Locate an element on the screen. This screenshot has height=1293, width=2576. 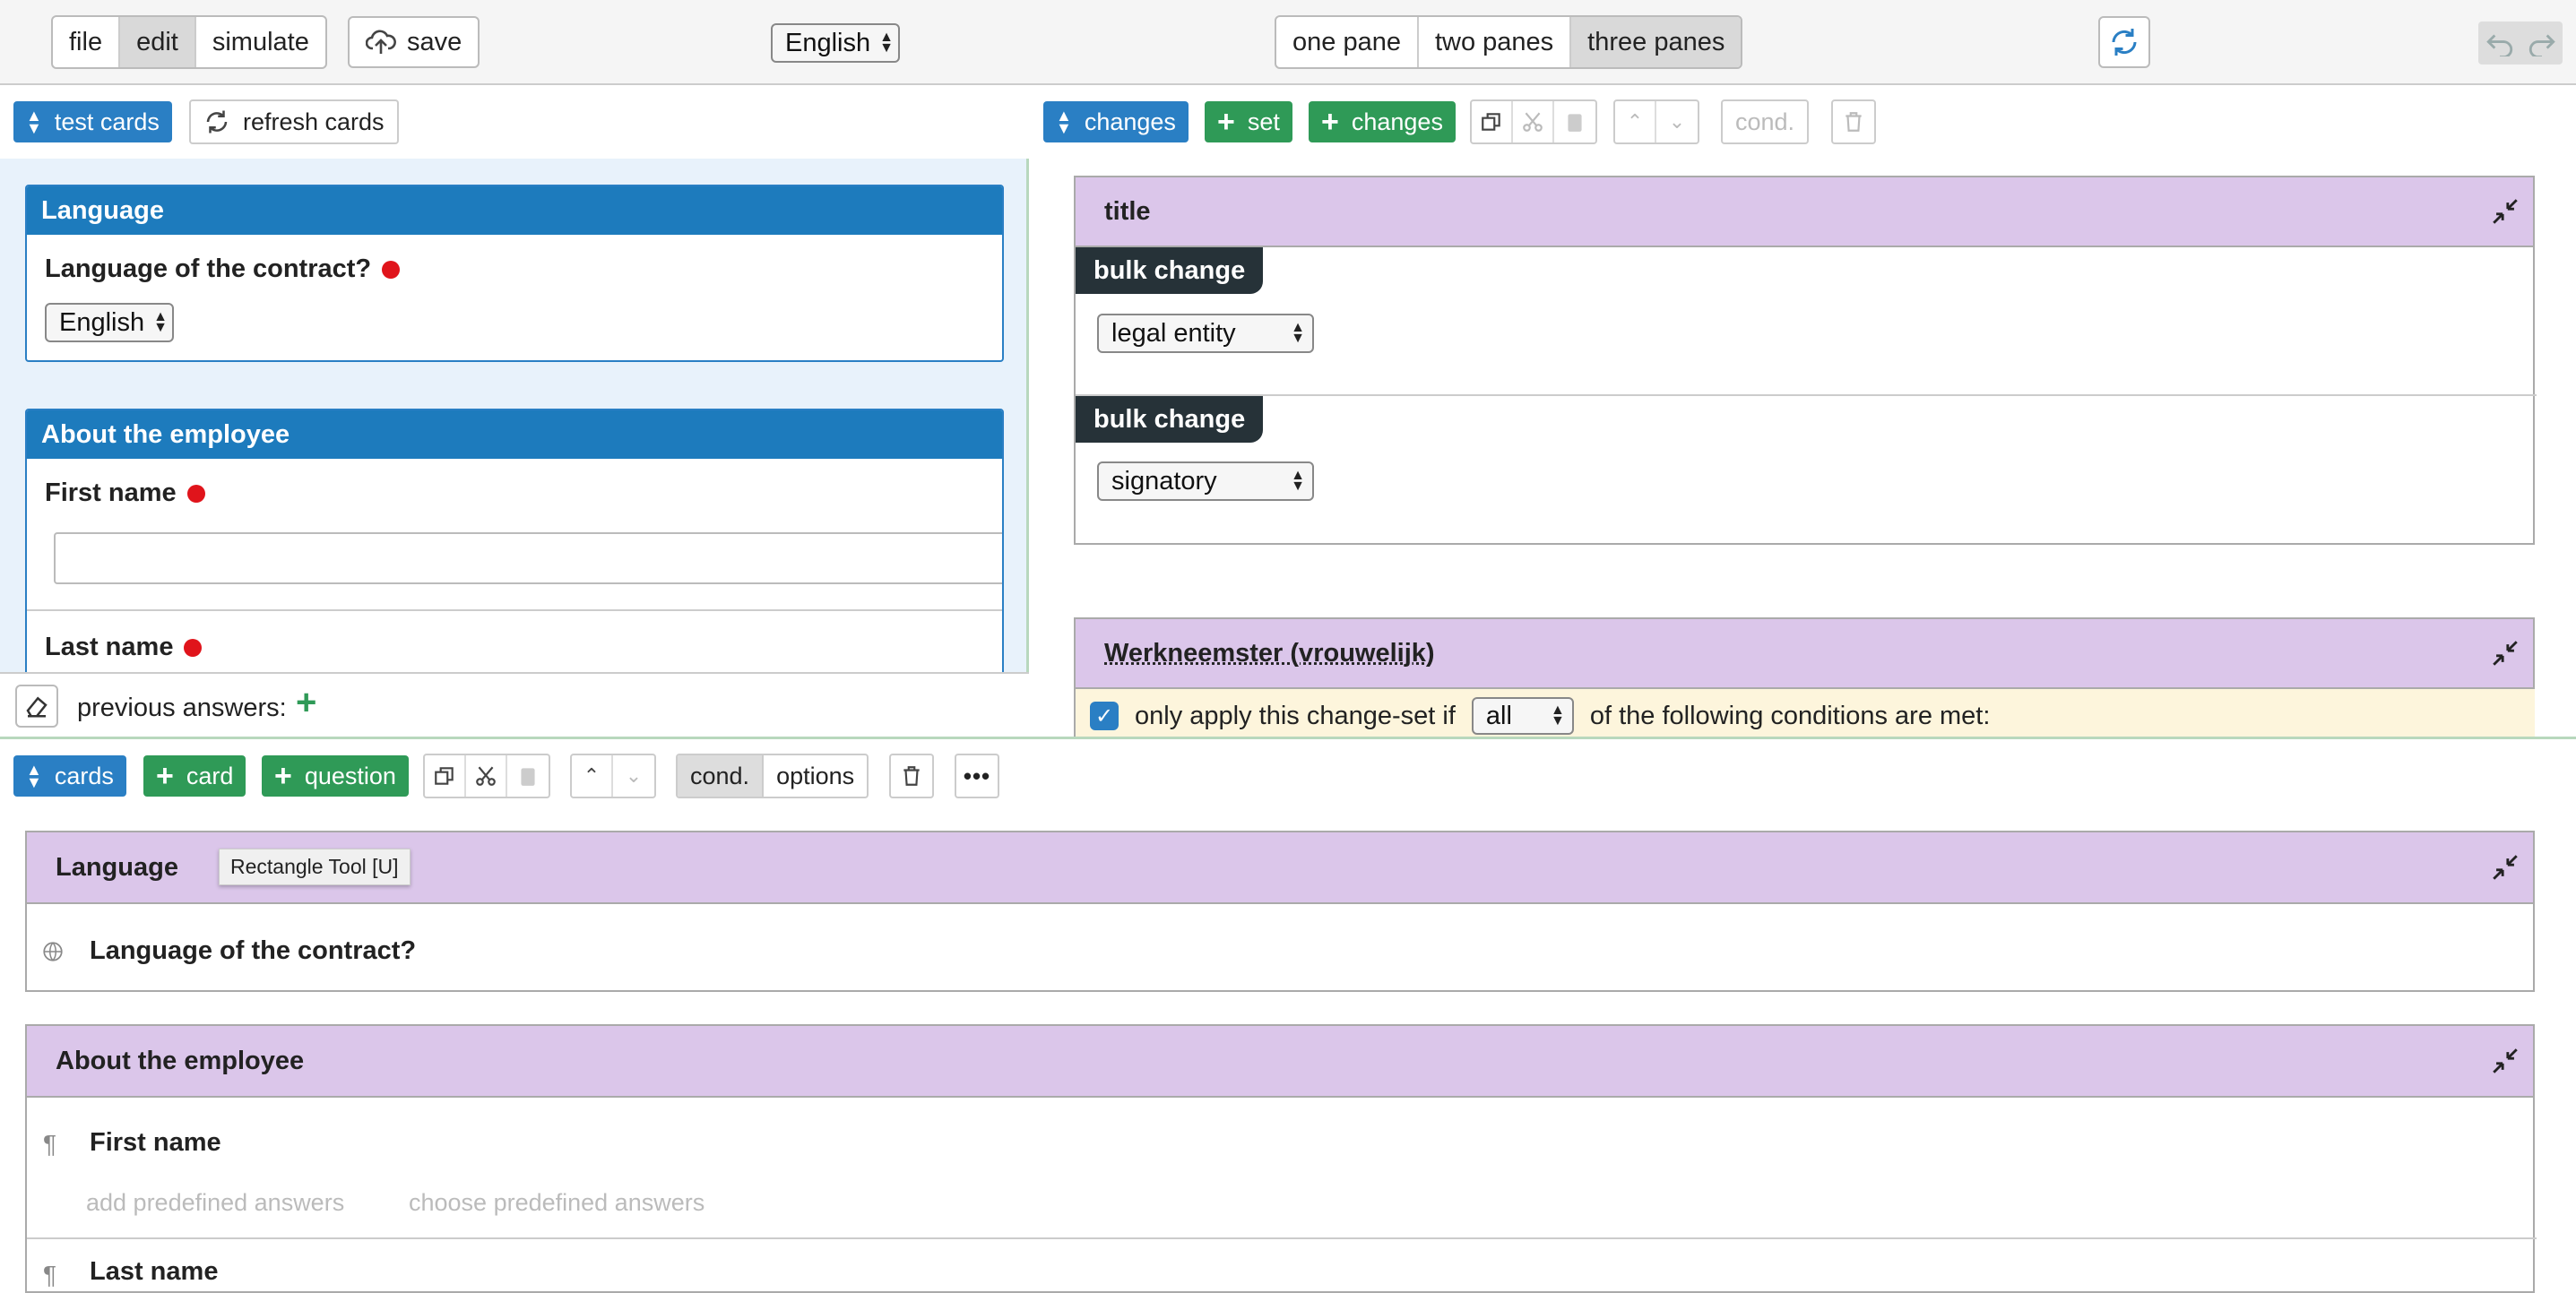
card-title: Language is located at coordinates (514, 210).